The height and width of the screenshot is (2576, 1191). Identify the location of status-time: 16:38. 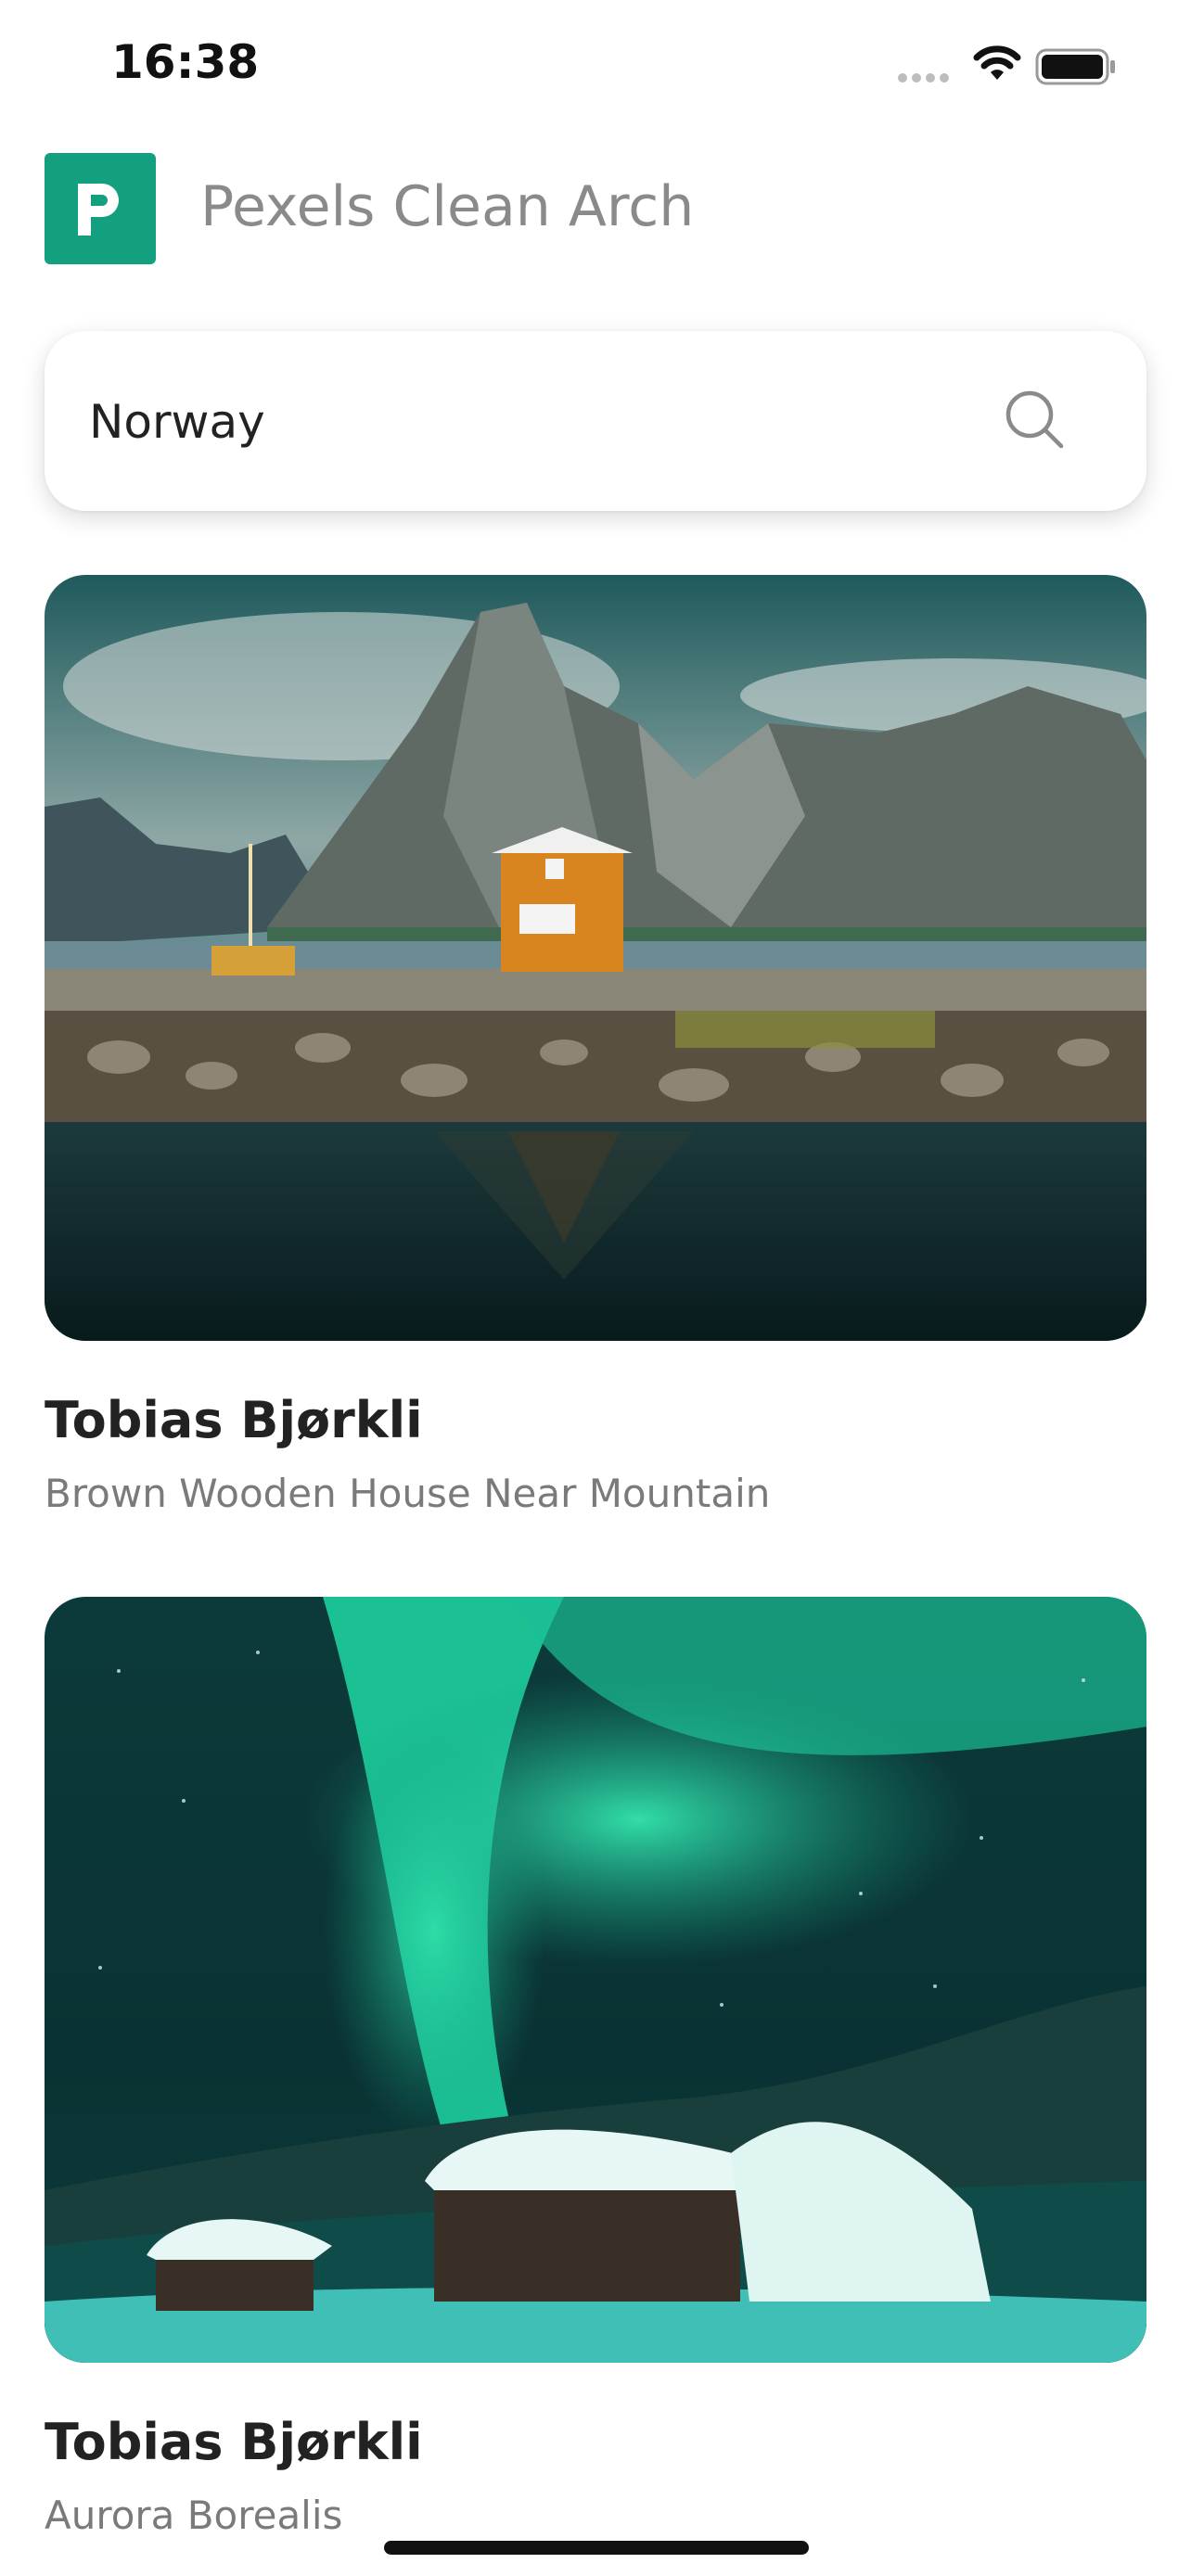
(185, 62).